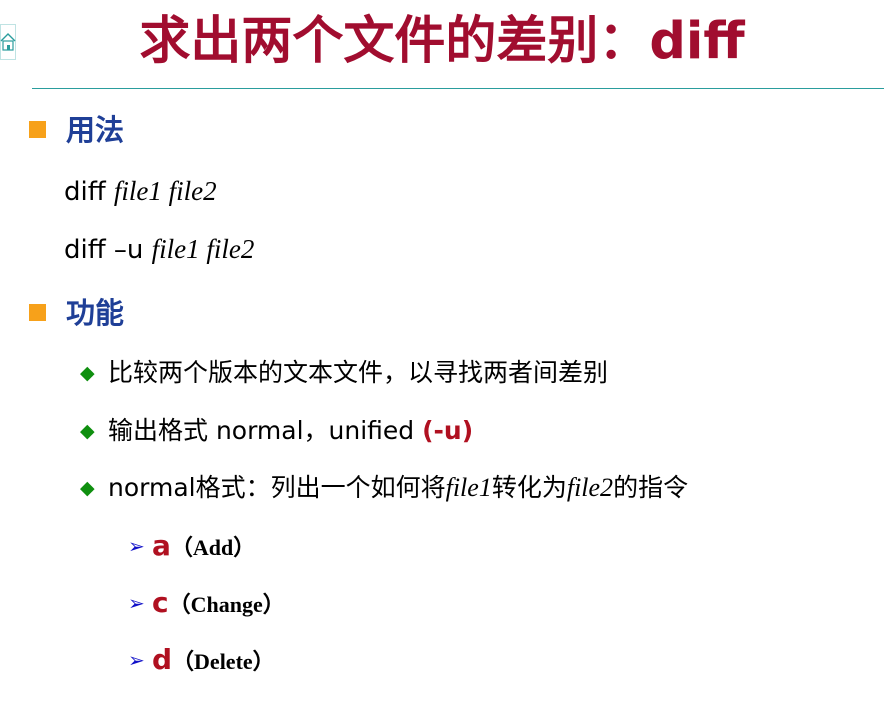 Image resolution: width=884 pixels, height=703 pixels. I want to click on output-format-text: 输出格式 normal，unified, so click(265, 430).